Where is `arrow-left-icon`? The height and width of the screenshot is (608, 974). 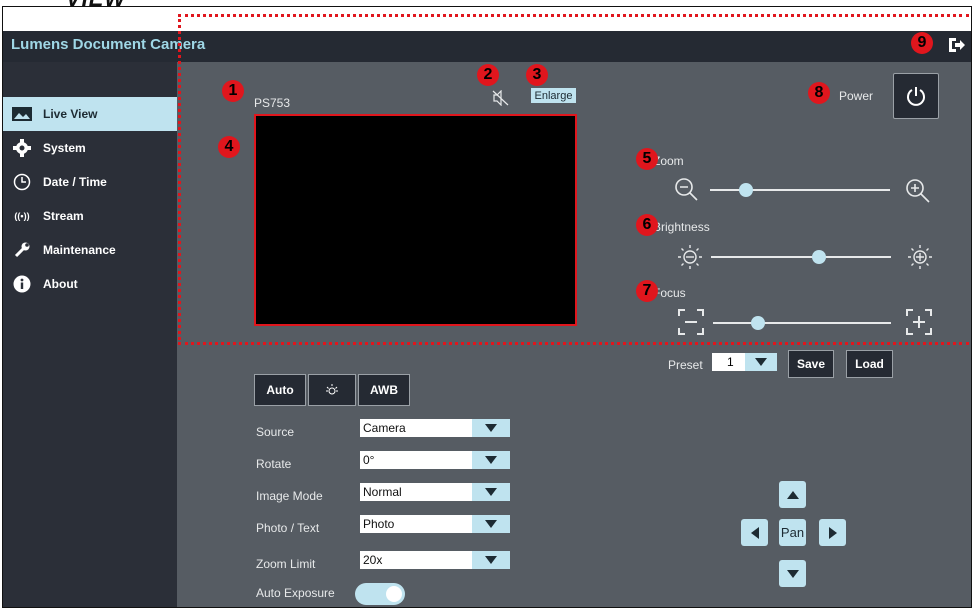 arrow-left-icon is located at coordinates (754, 532).